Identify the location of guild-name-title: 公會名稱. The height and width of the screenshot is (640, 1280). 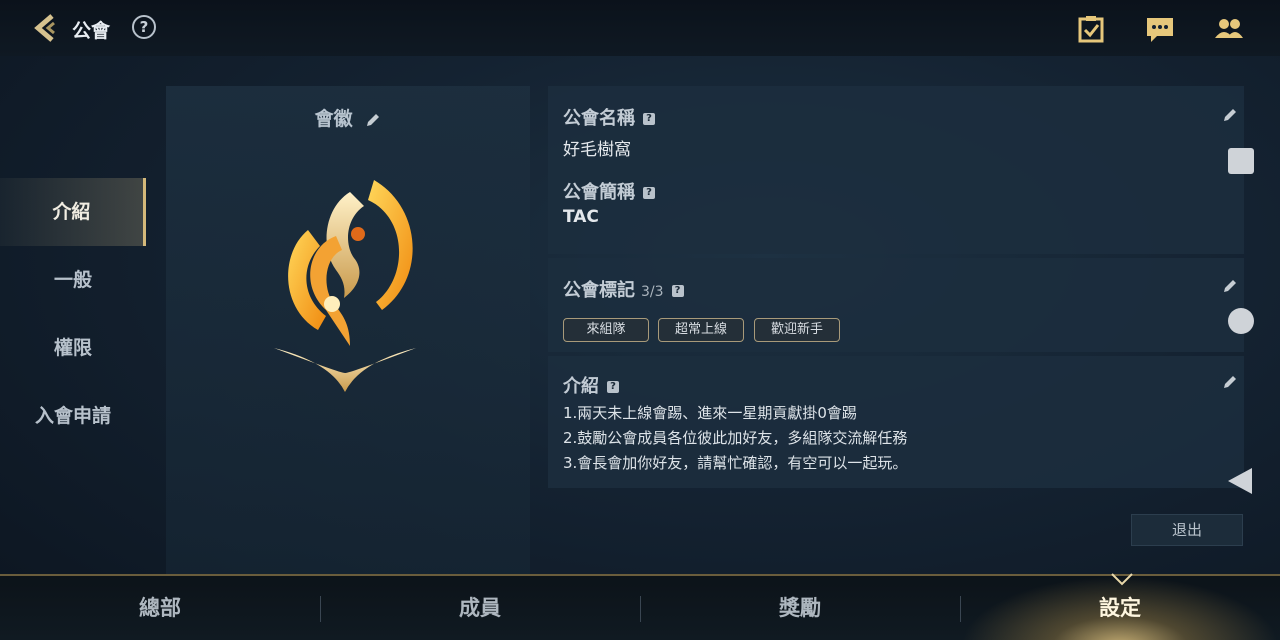
(599, 118).